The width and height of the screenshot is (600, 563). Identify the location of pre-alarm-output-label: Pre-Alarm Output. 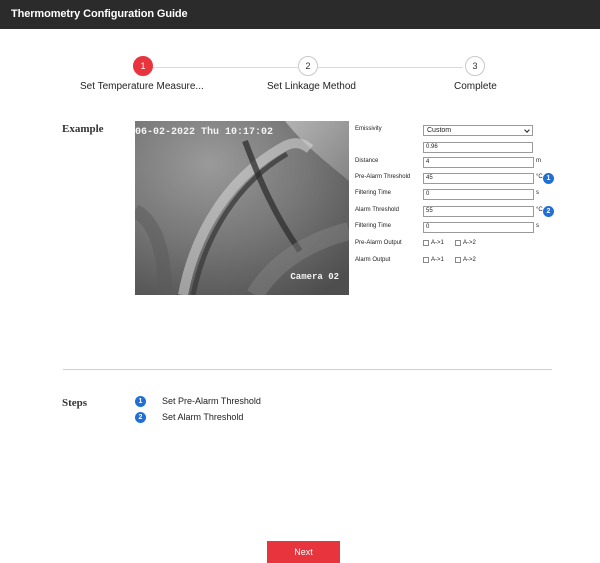
(378, 243).